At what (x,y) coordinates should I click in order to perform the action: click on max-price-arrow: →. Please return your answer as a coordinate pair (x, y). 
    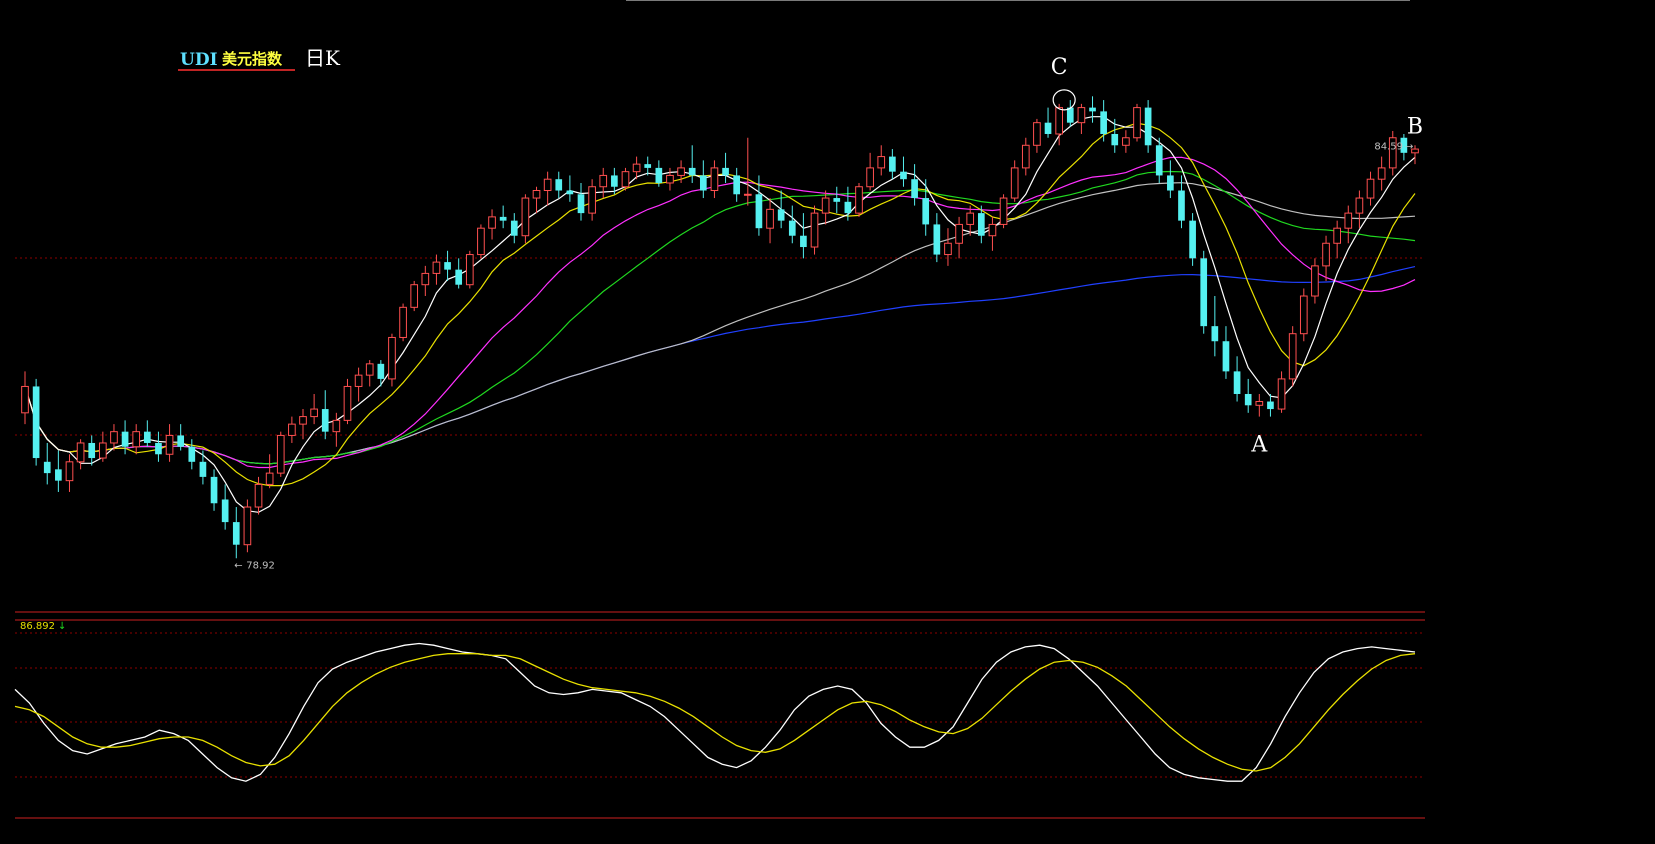
    Looking at the image, I should click on (1409, 146).